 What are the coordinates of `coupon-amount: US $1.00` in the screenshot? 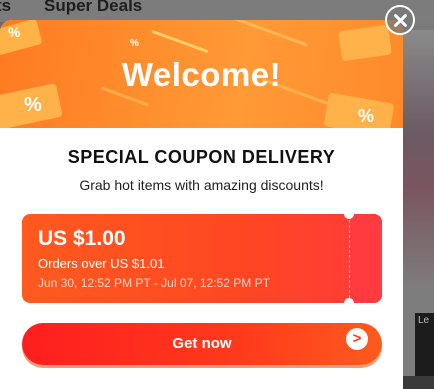 It's located at (82, 238).